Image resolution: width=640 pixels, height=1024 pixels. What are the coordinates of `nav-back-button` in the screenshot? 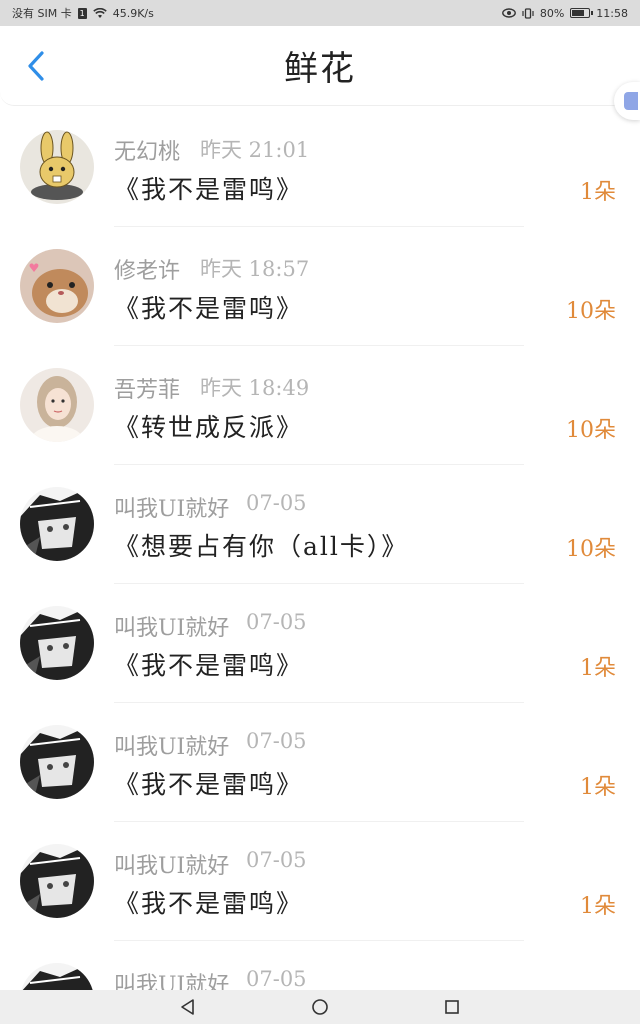 It's located at (188, 1007).